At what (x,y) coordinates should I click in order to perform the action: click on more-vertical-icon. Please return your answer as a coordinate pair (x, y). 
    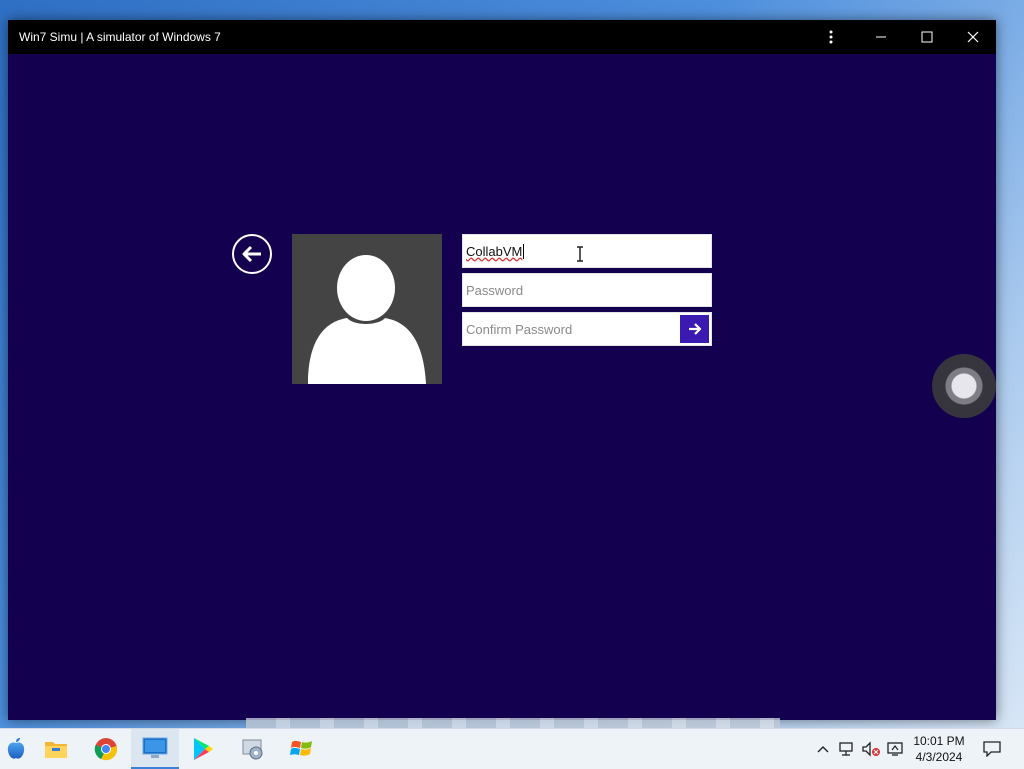
    Looking at the image, I should click on (831, 37).